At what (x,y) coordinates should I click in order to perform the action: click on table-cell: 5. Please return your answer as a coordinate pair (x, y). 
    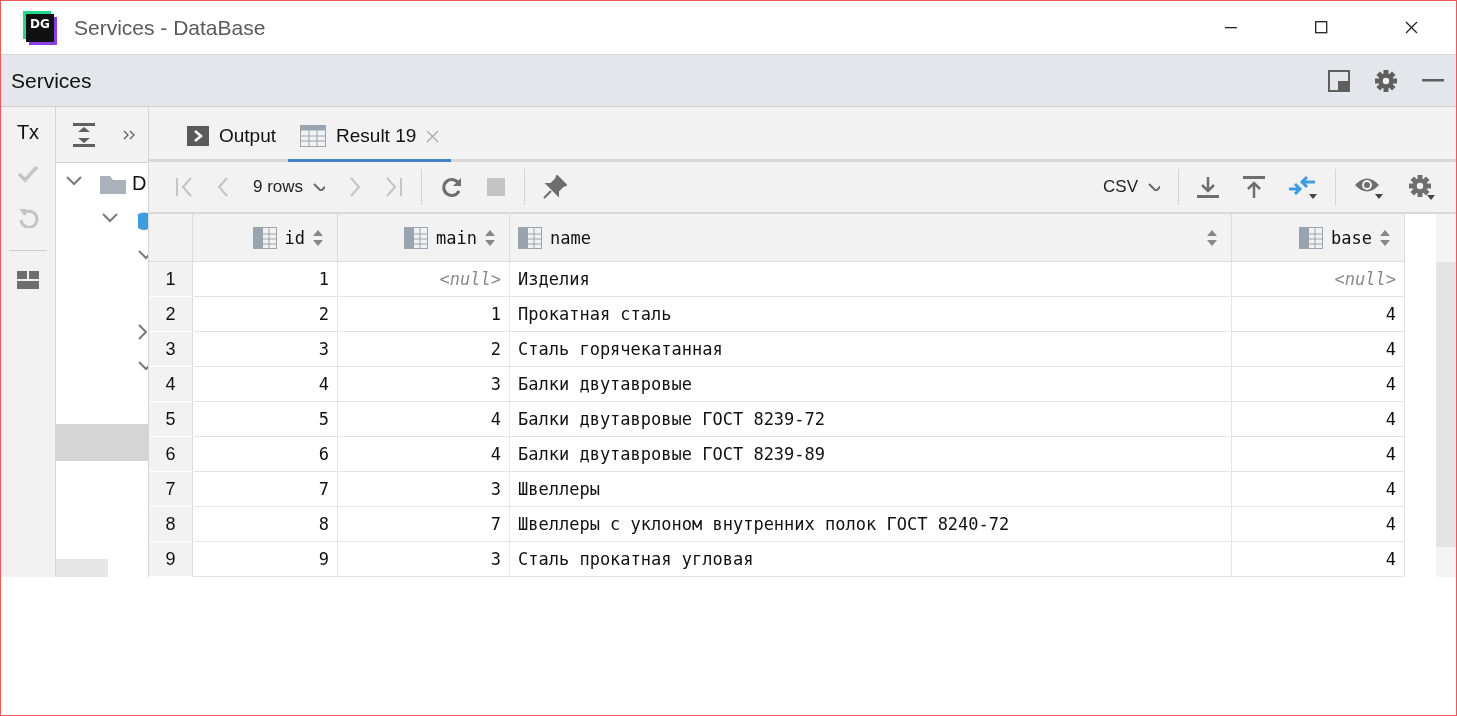
    Looking at the image, I should click on (323, 419).